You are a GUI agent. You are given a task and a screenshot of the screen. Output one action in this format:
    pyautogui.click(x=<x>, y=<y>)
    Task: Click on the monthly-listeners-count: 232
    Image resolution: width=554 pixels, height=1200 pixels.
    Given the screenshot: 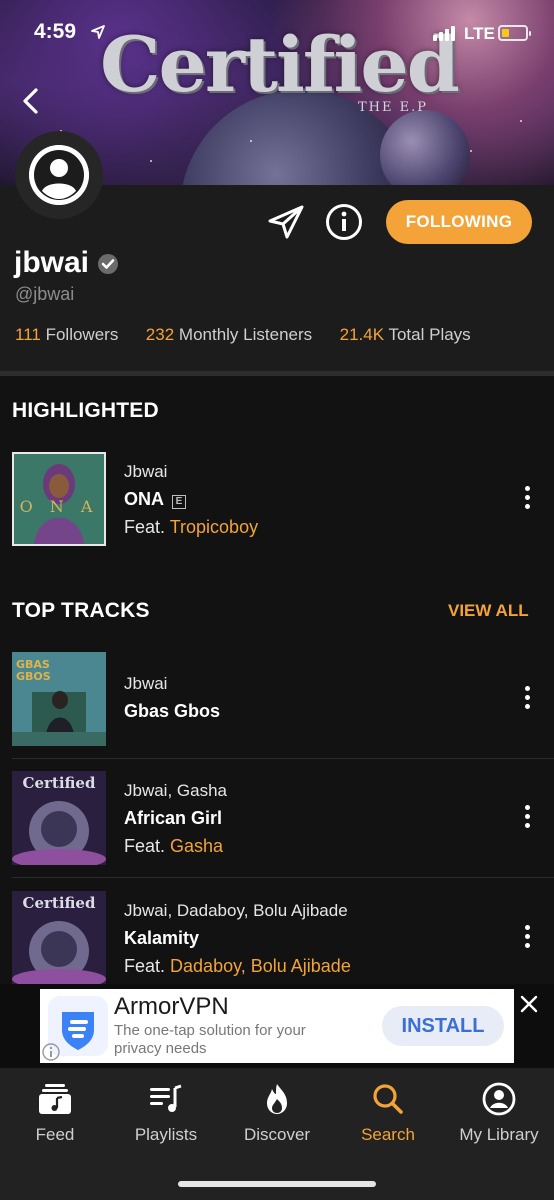 What is the action you would take?
    pyautogui.click(x=160, y=334)
    